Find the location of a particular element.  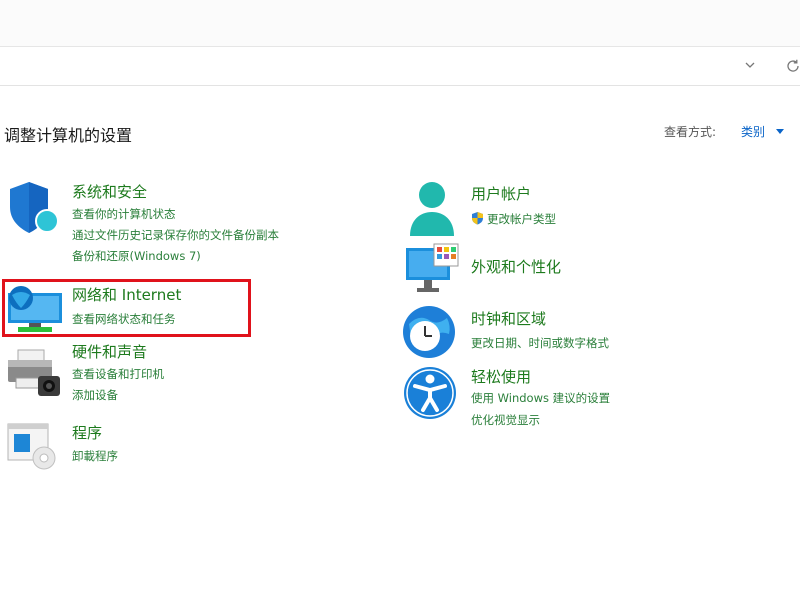

page-title: 调整计算机的设置 is located at coordinates (68, 135).